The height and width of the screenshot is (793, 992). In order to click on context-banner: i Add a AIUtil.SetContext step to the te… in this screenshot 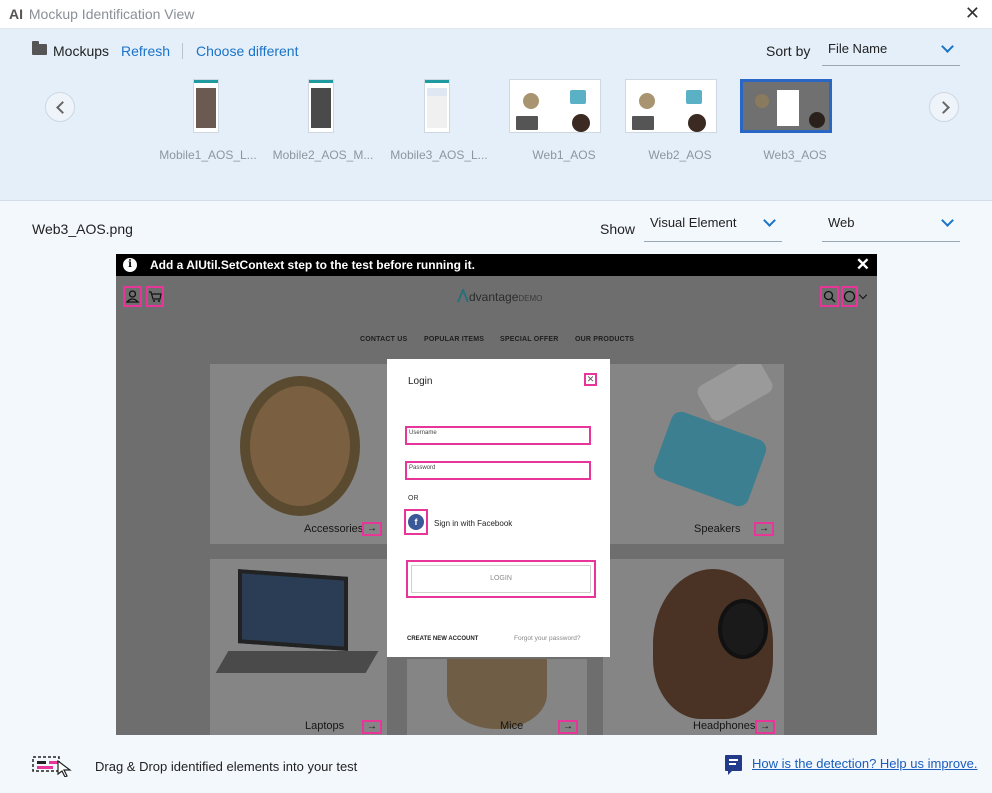, I will do `click(496, 265)`.